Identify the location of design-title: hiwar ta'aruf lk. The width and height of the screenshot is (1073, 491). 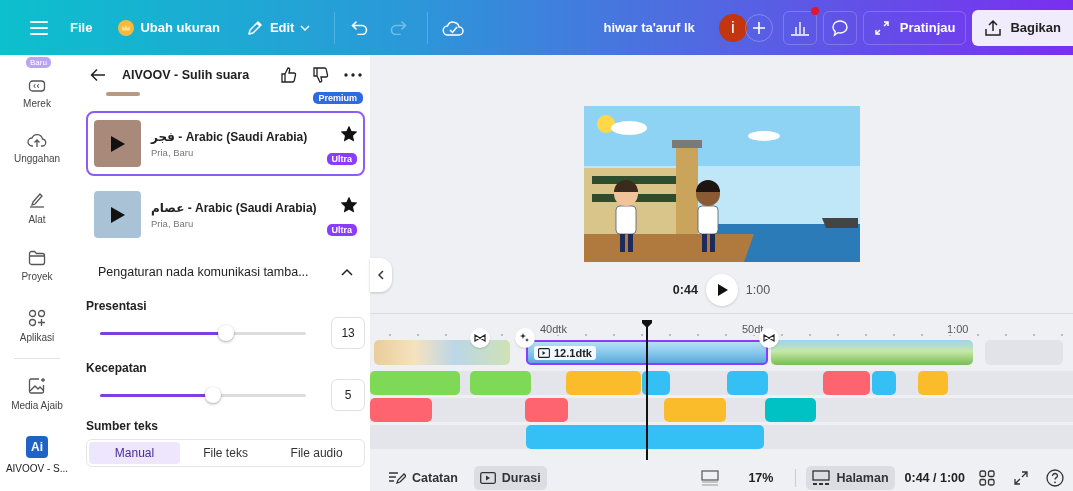
(649, 27).